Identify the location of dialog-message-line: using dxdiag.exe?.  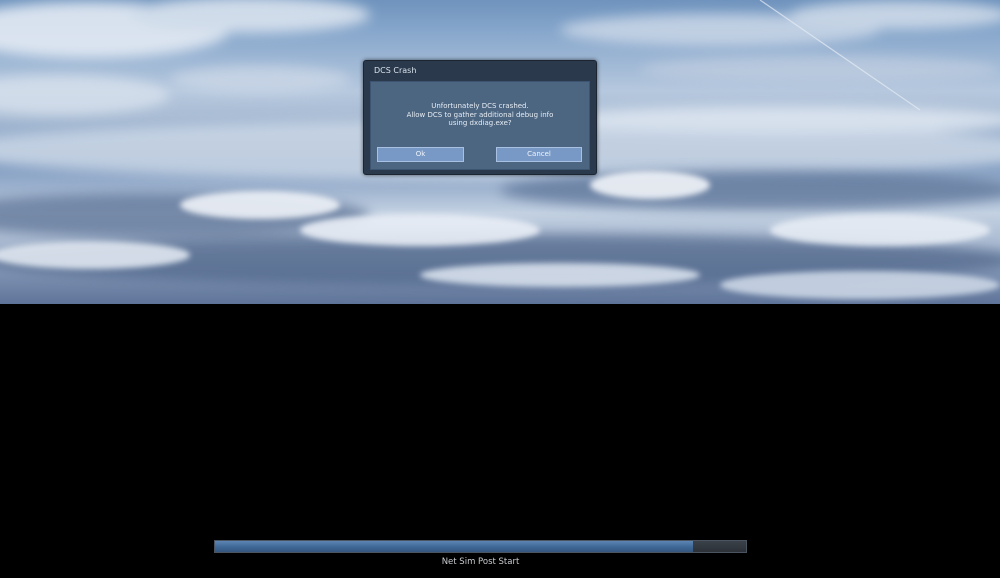
(480, 123).